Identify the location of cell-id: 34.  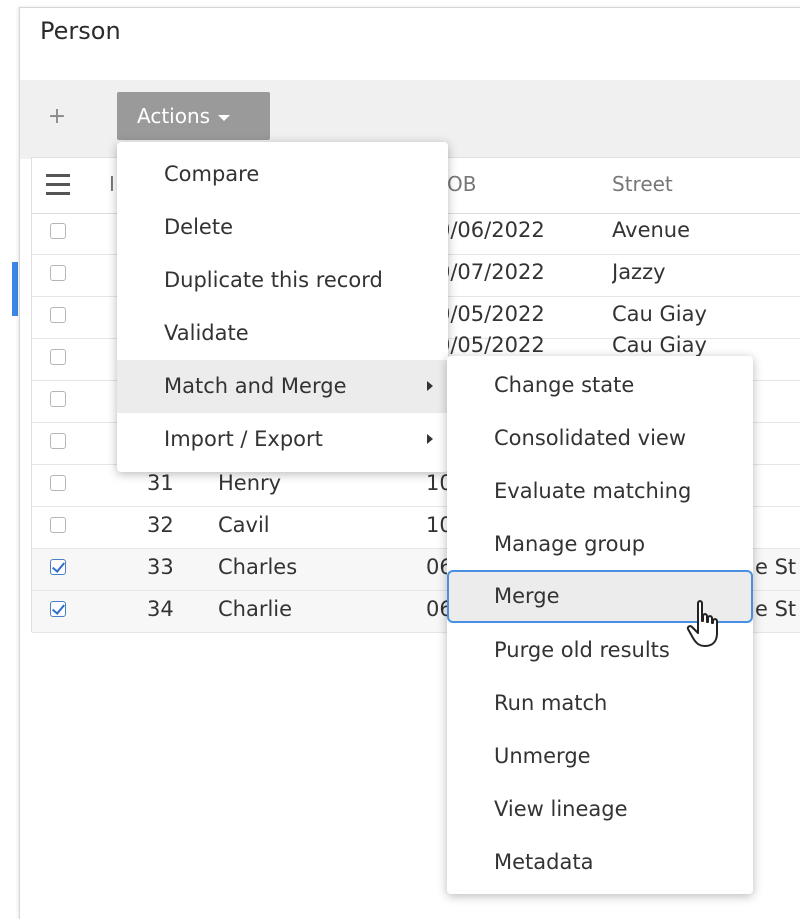
(160, 609).